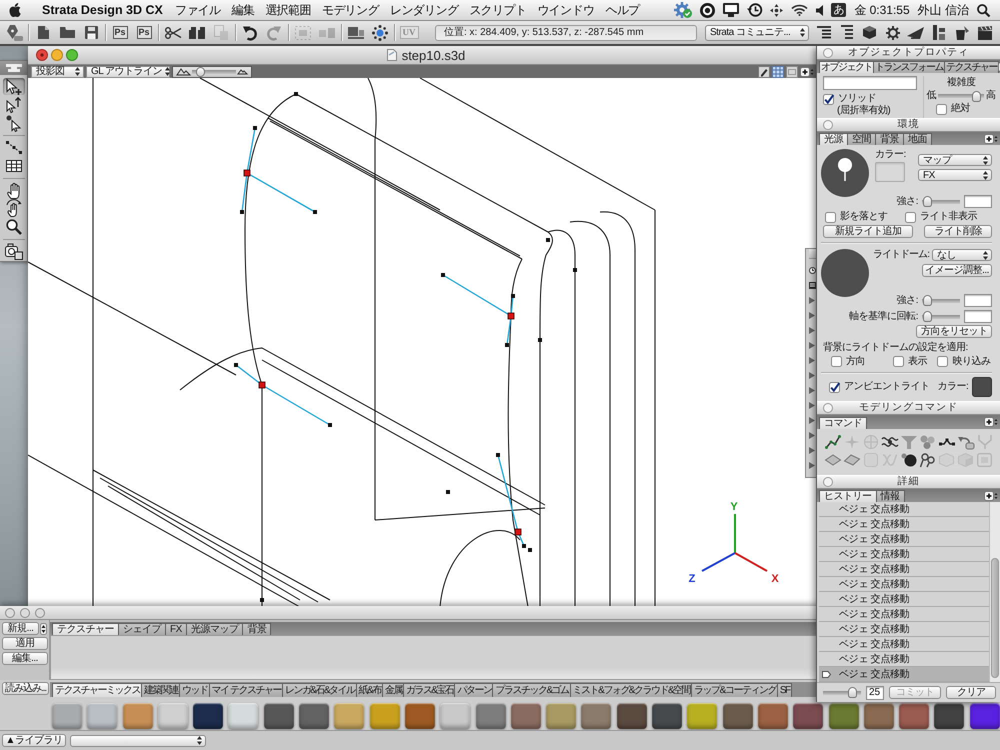  What do you see at coordinates (908, 460) in the screenshot?
I see `ball-icon` at bounding box center [908, 460].